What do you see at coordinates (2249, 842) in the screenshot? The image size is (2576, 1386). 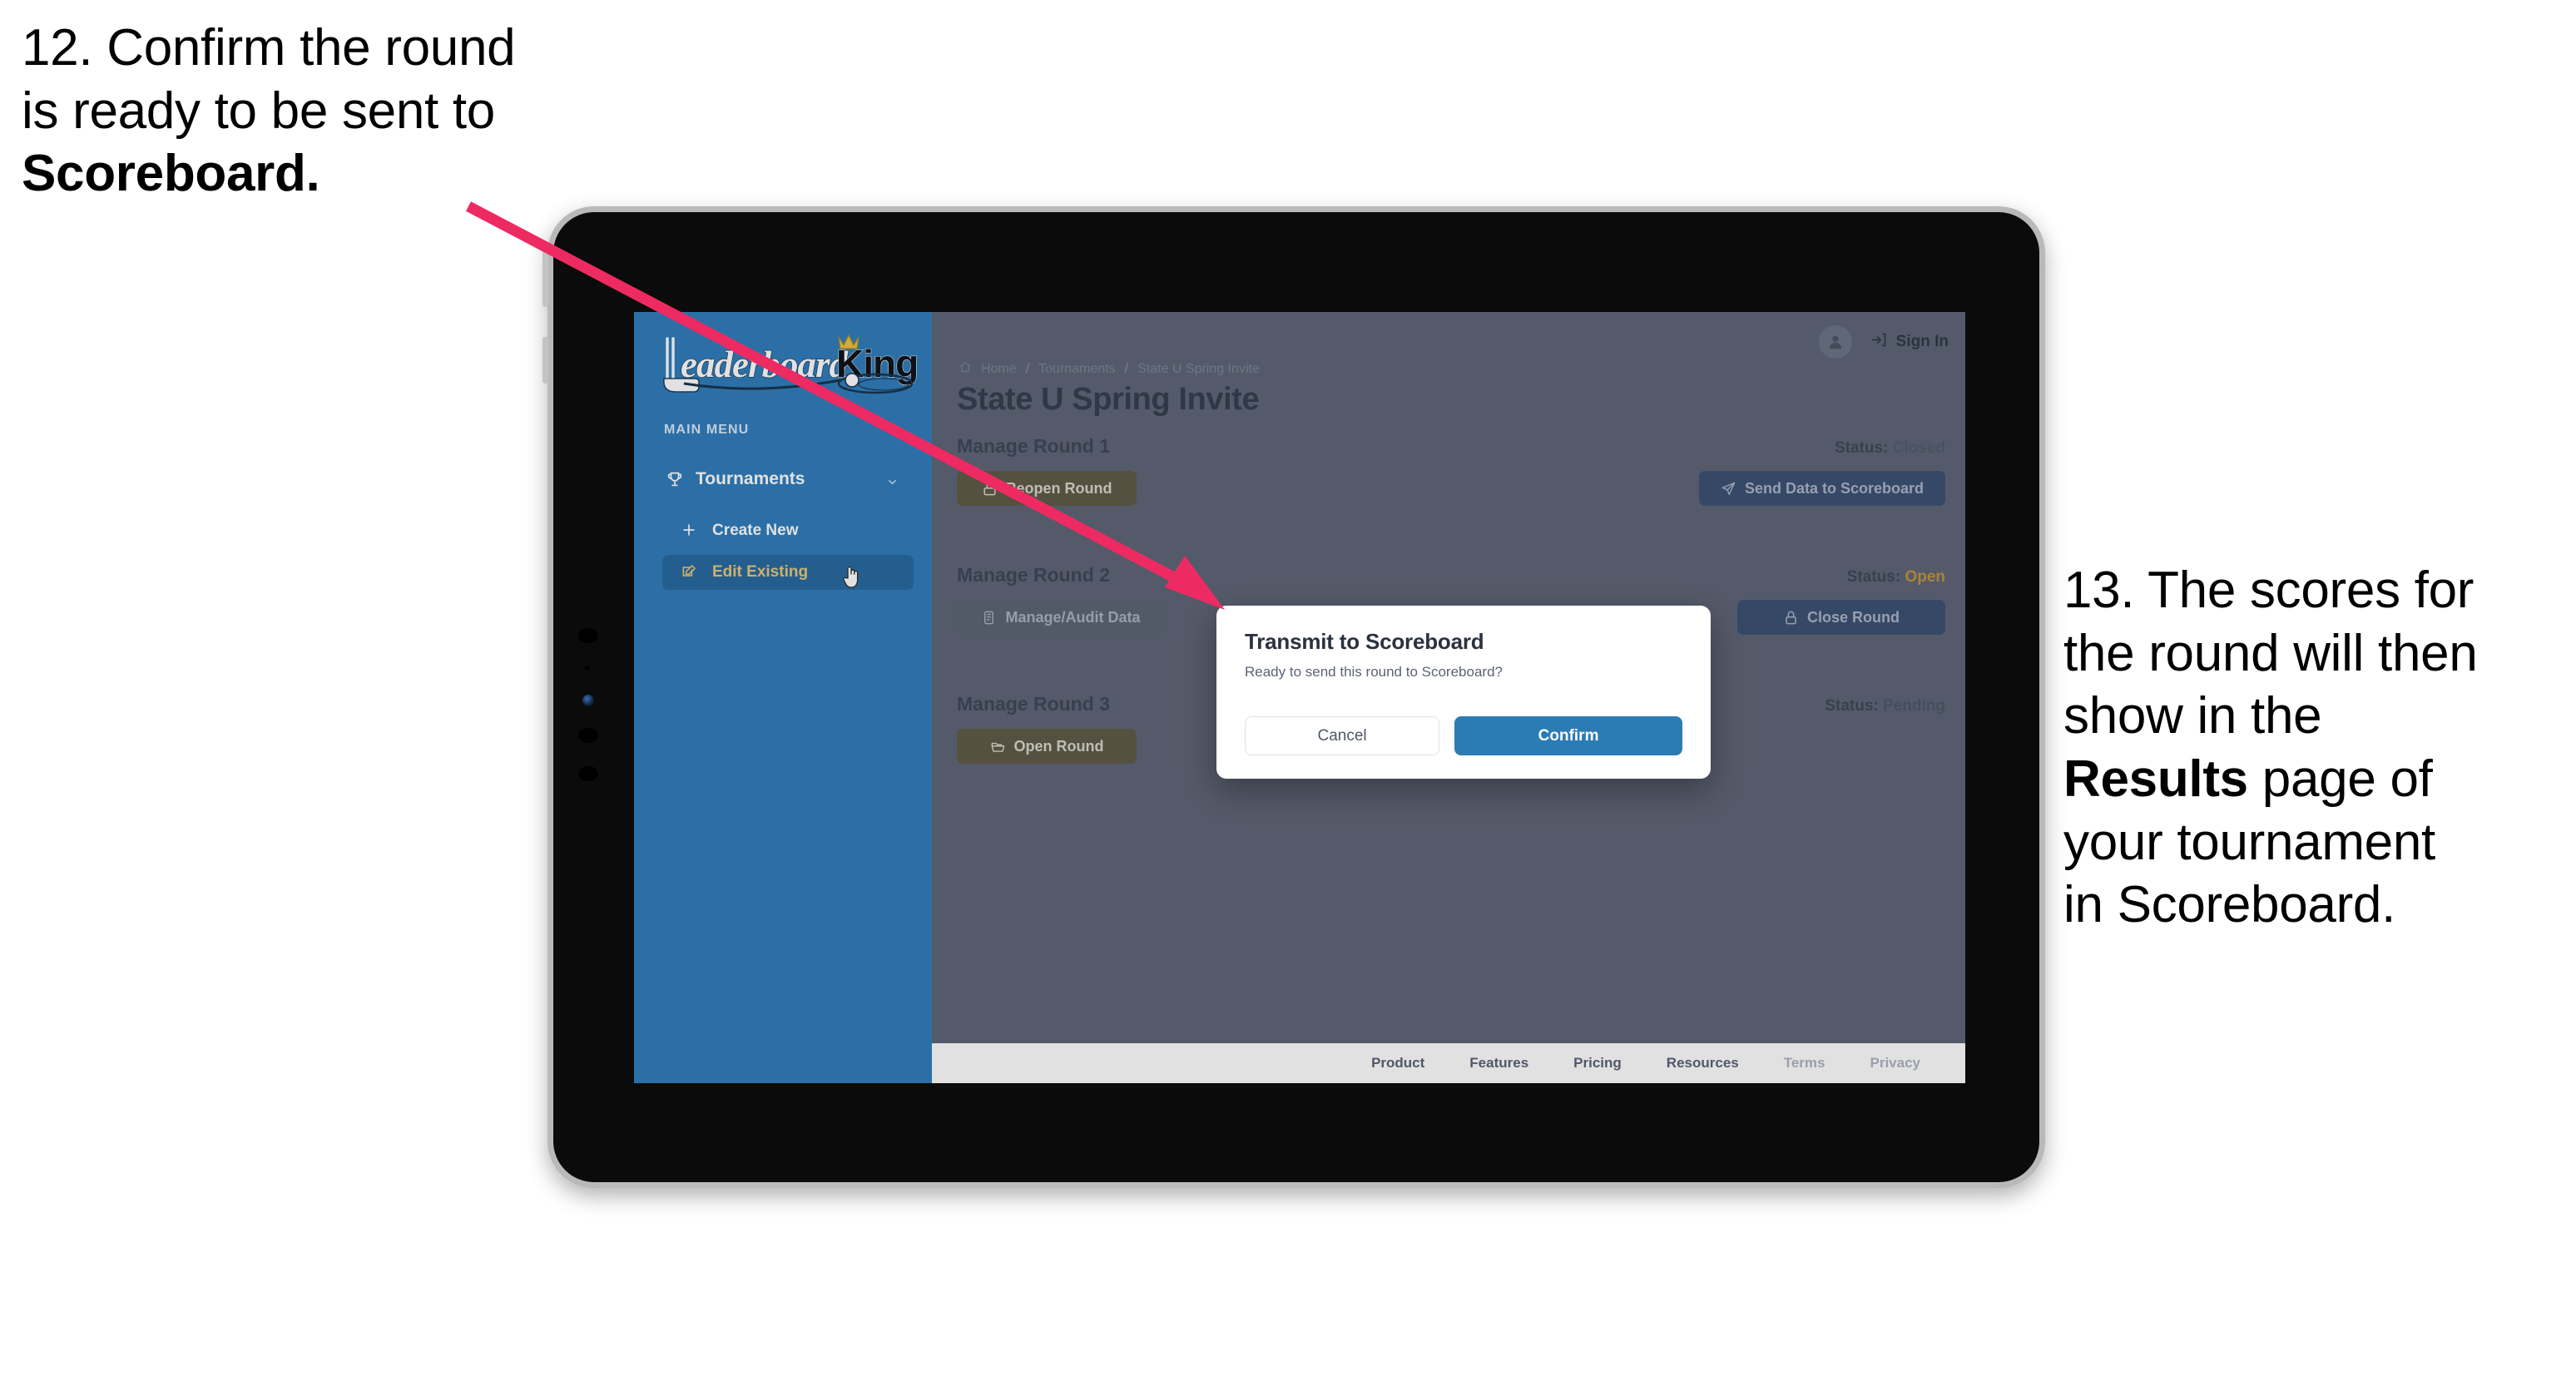 I see `annotation-13-line5: your tournament` at bounding box center [2249, 842].